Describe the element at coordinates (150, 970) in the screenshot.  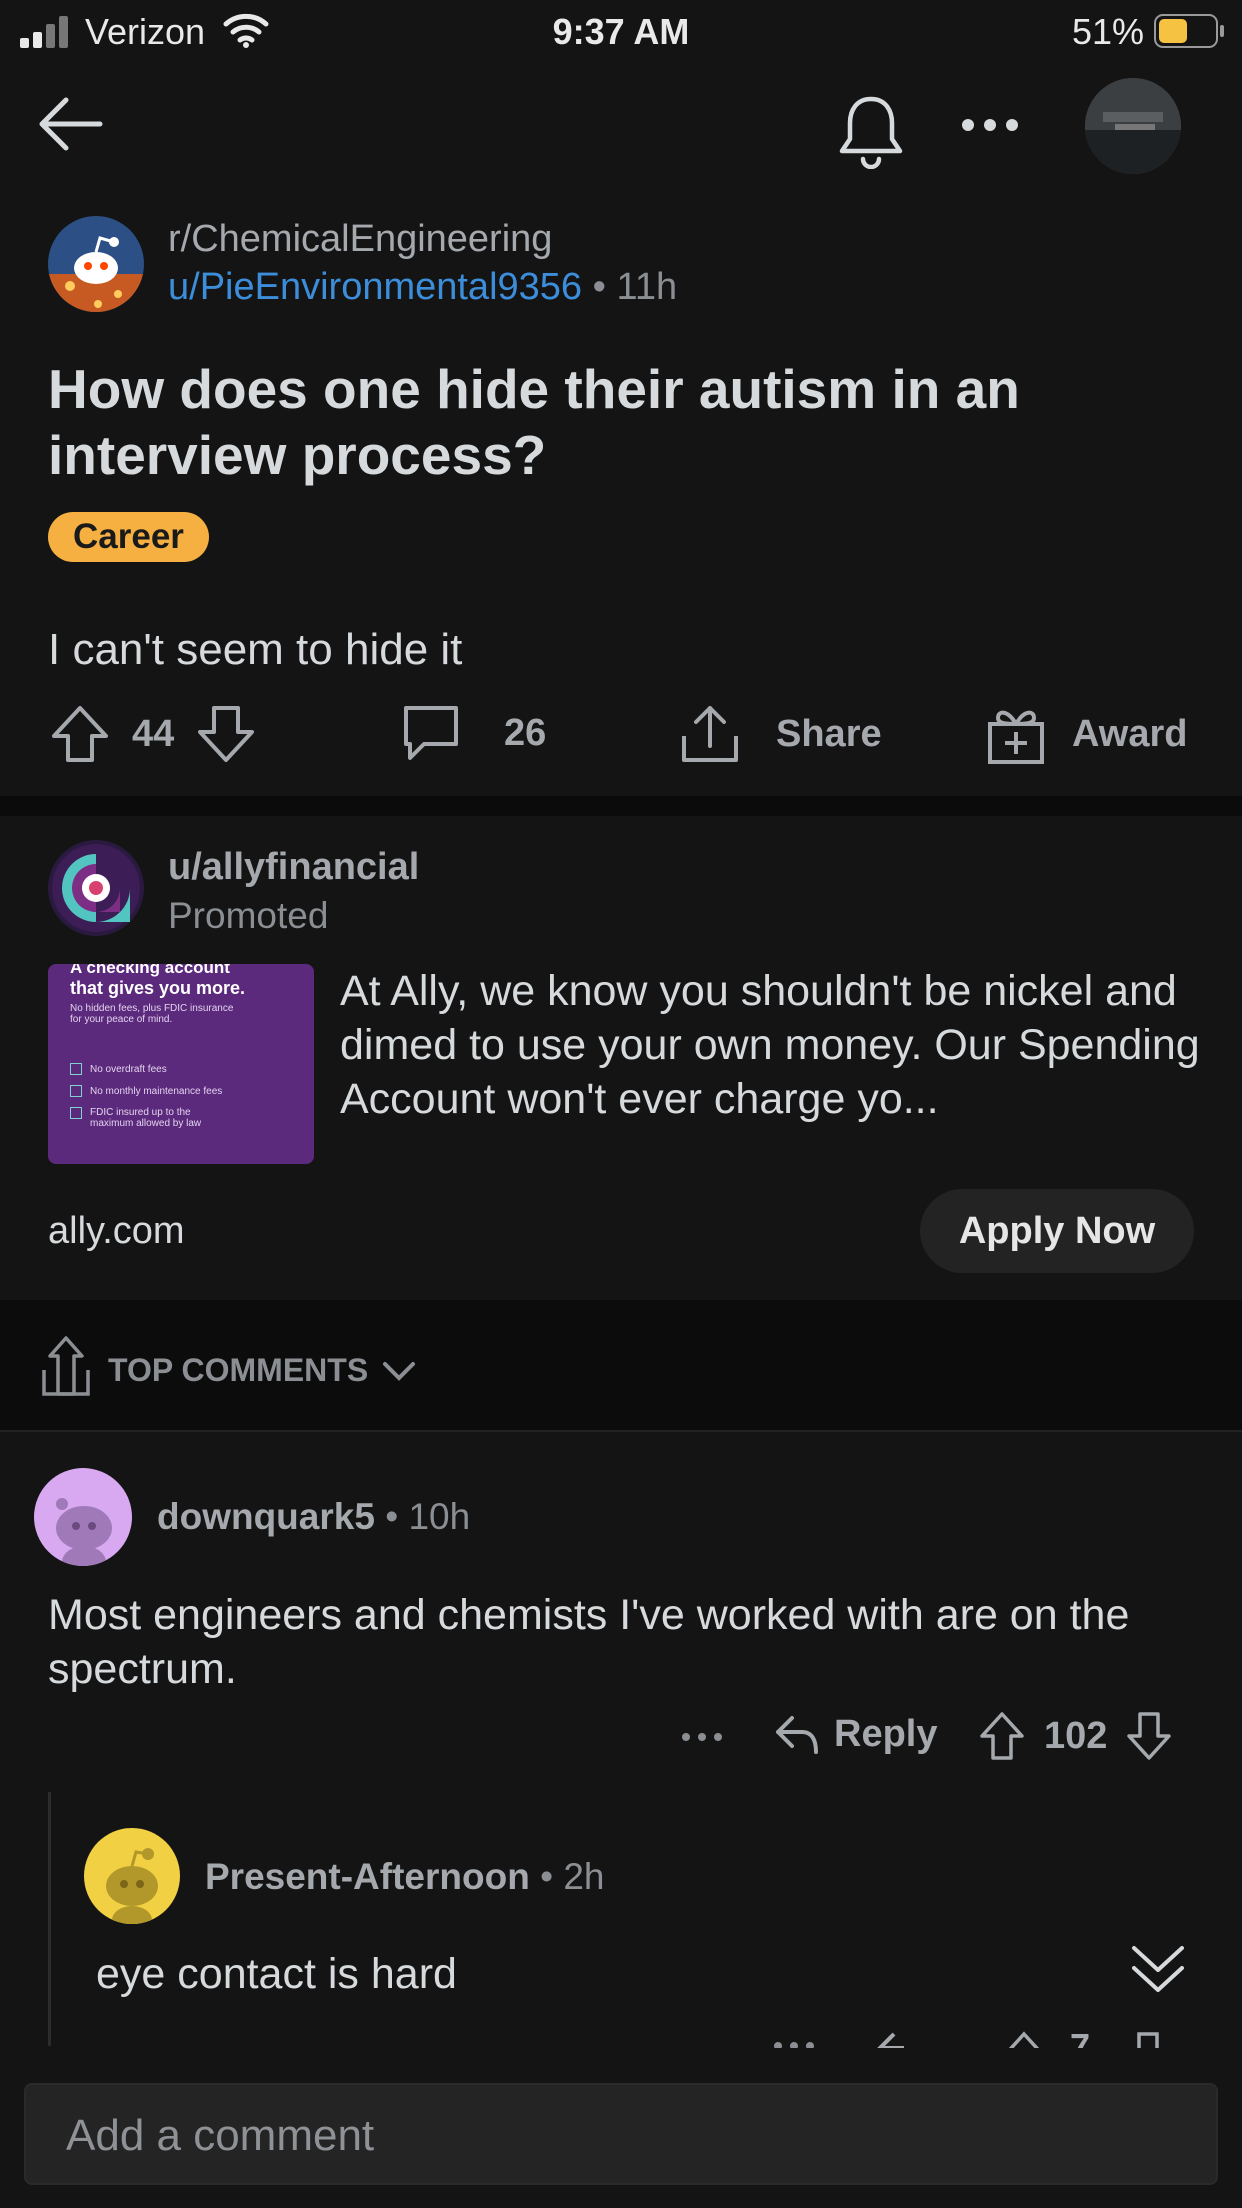
I see `ad-thumb-line: A checking account` at that location.